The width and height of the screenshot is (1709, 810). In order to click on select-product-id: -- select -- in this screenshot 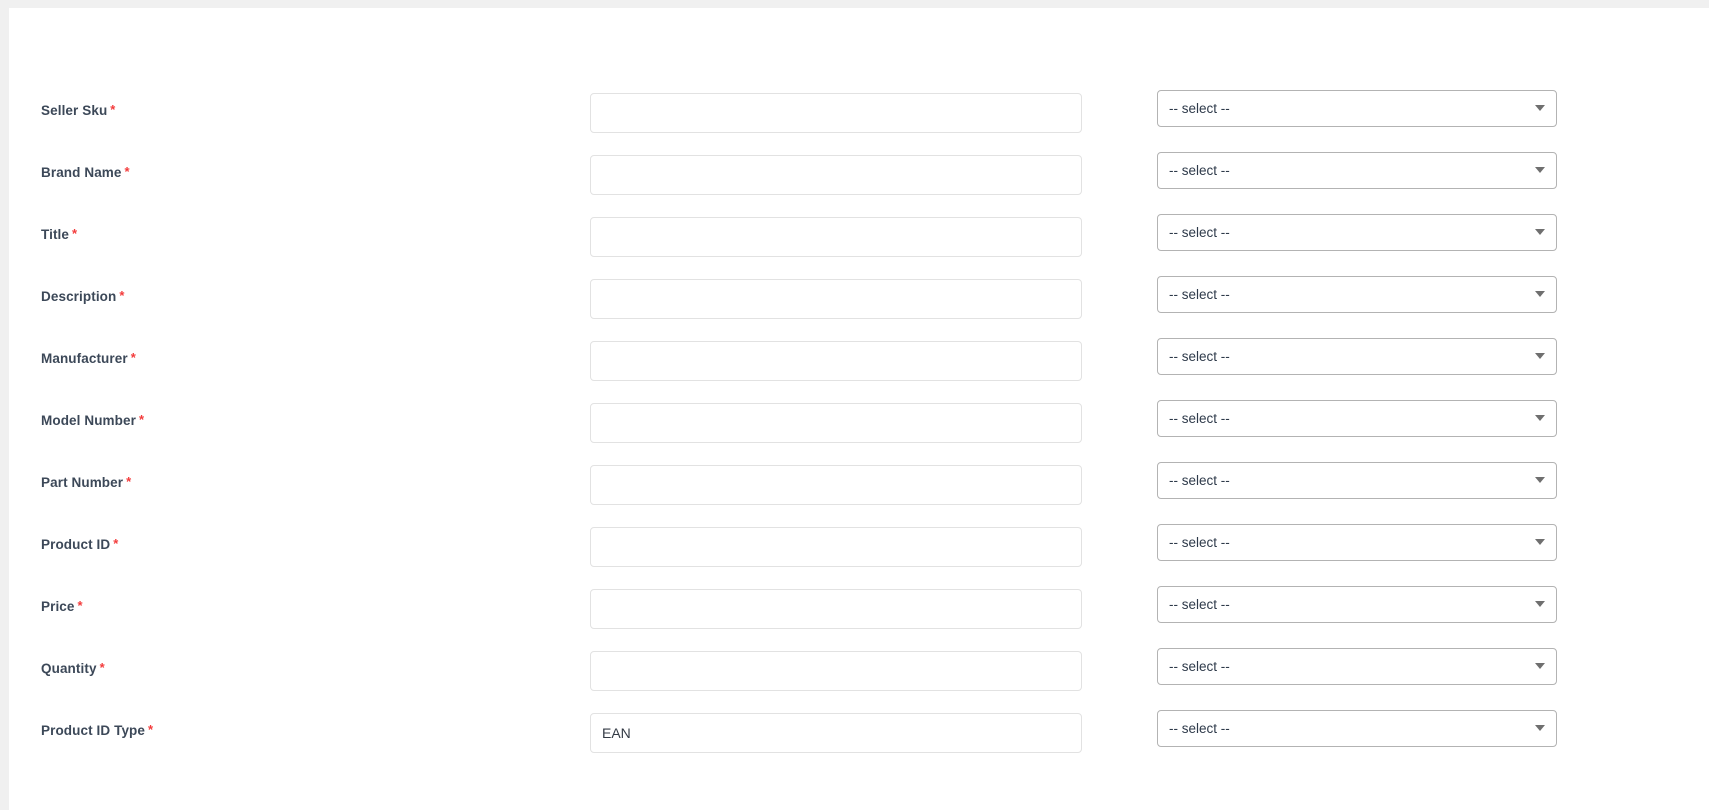, I will do `click(1357, 542)`.